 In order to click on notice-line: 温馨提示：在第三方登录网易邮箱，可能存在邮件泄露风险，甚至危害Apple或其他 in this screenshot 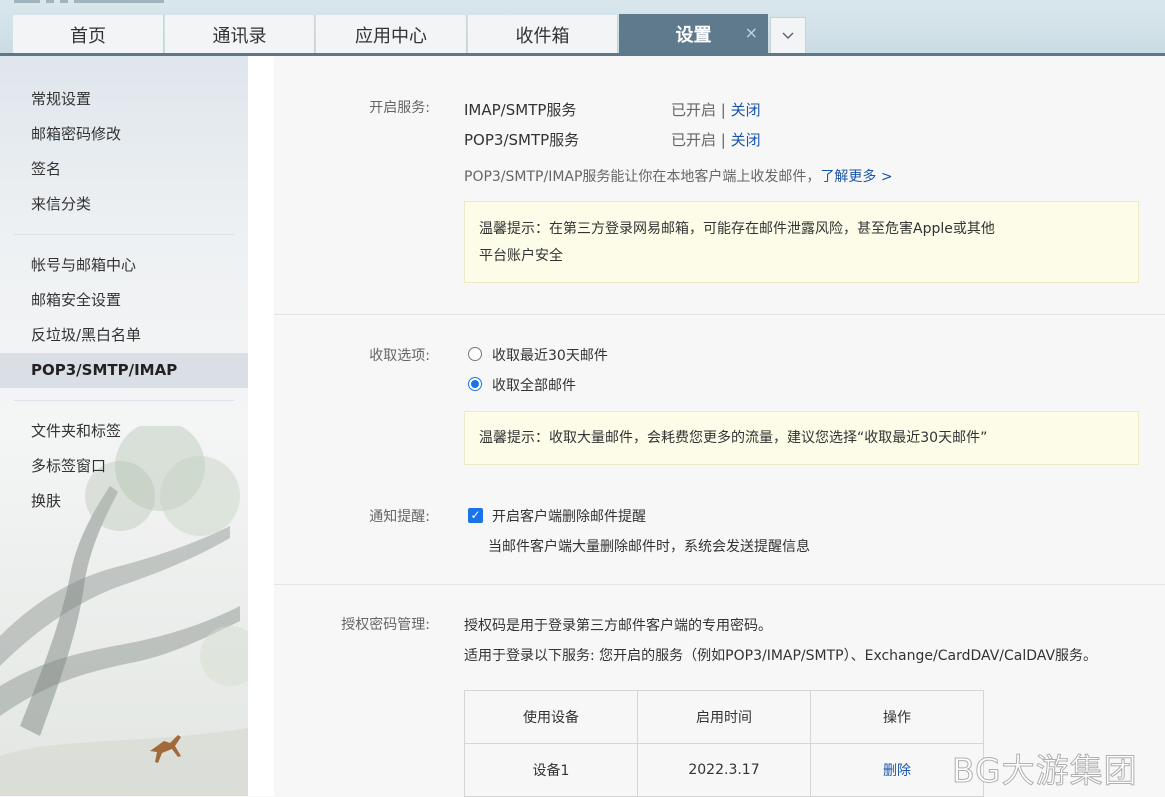, I will do `click(737, 229)`.